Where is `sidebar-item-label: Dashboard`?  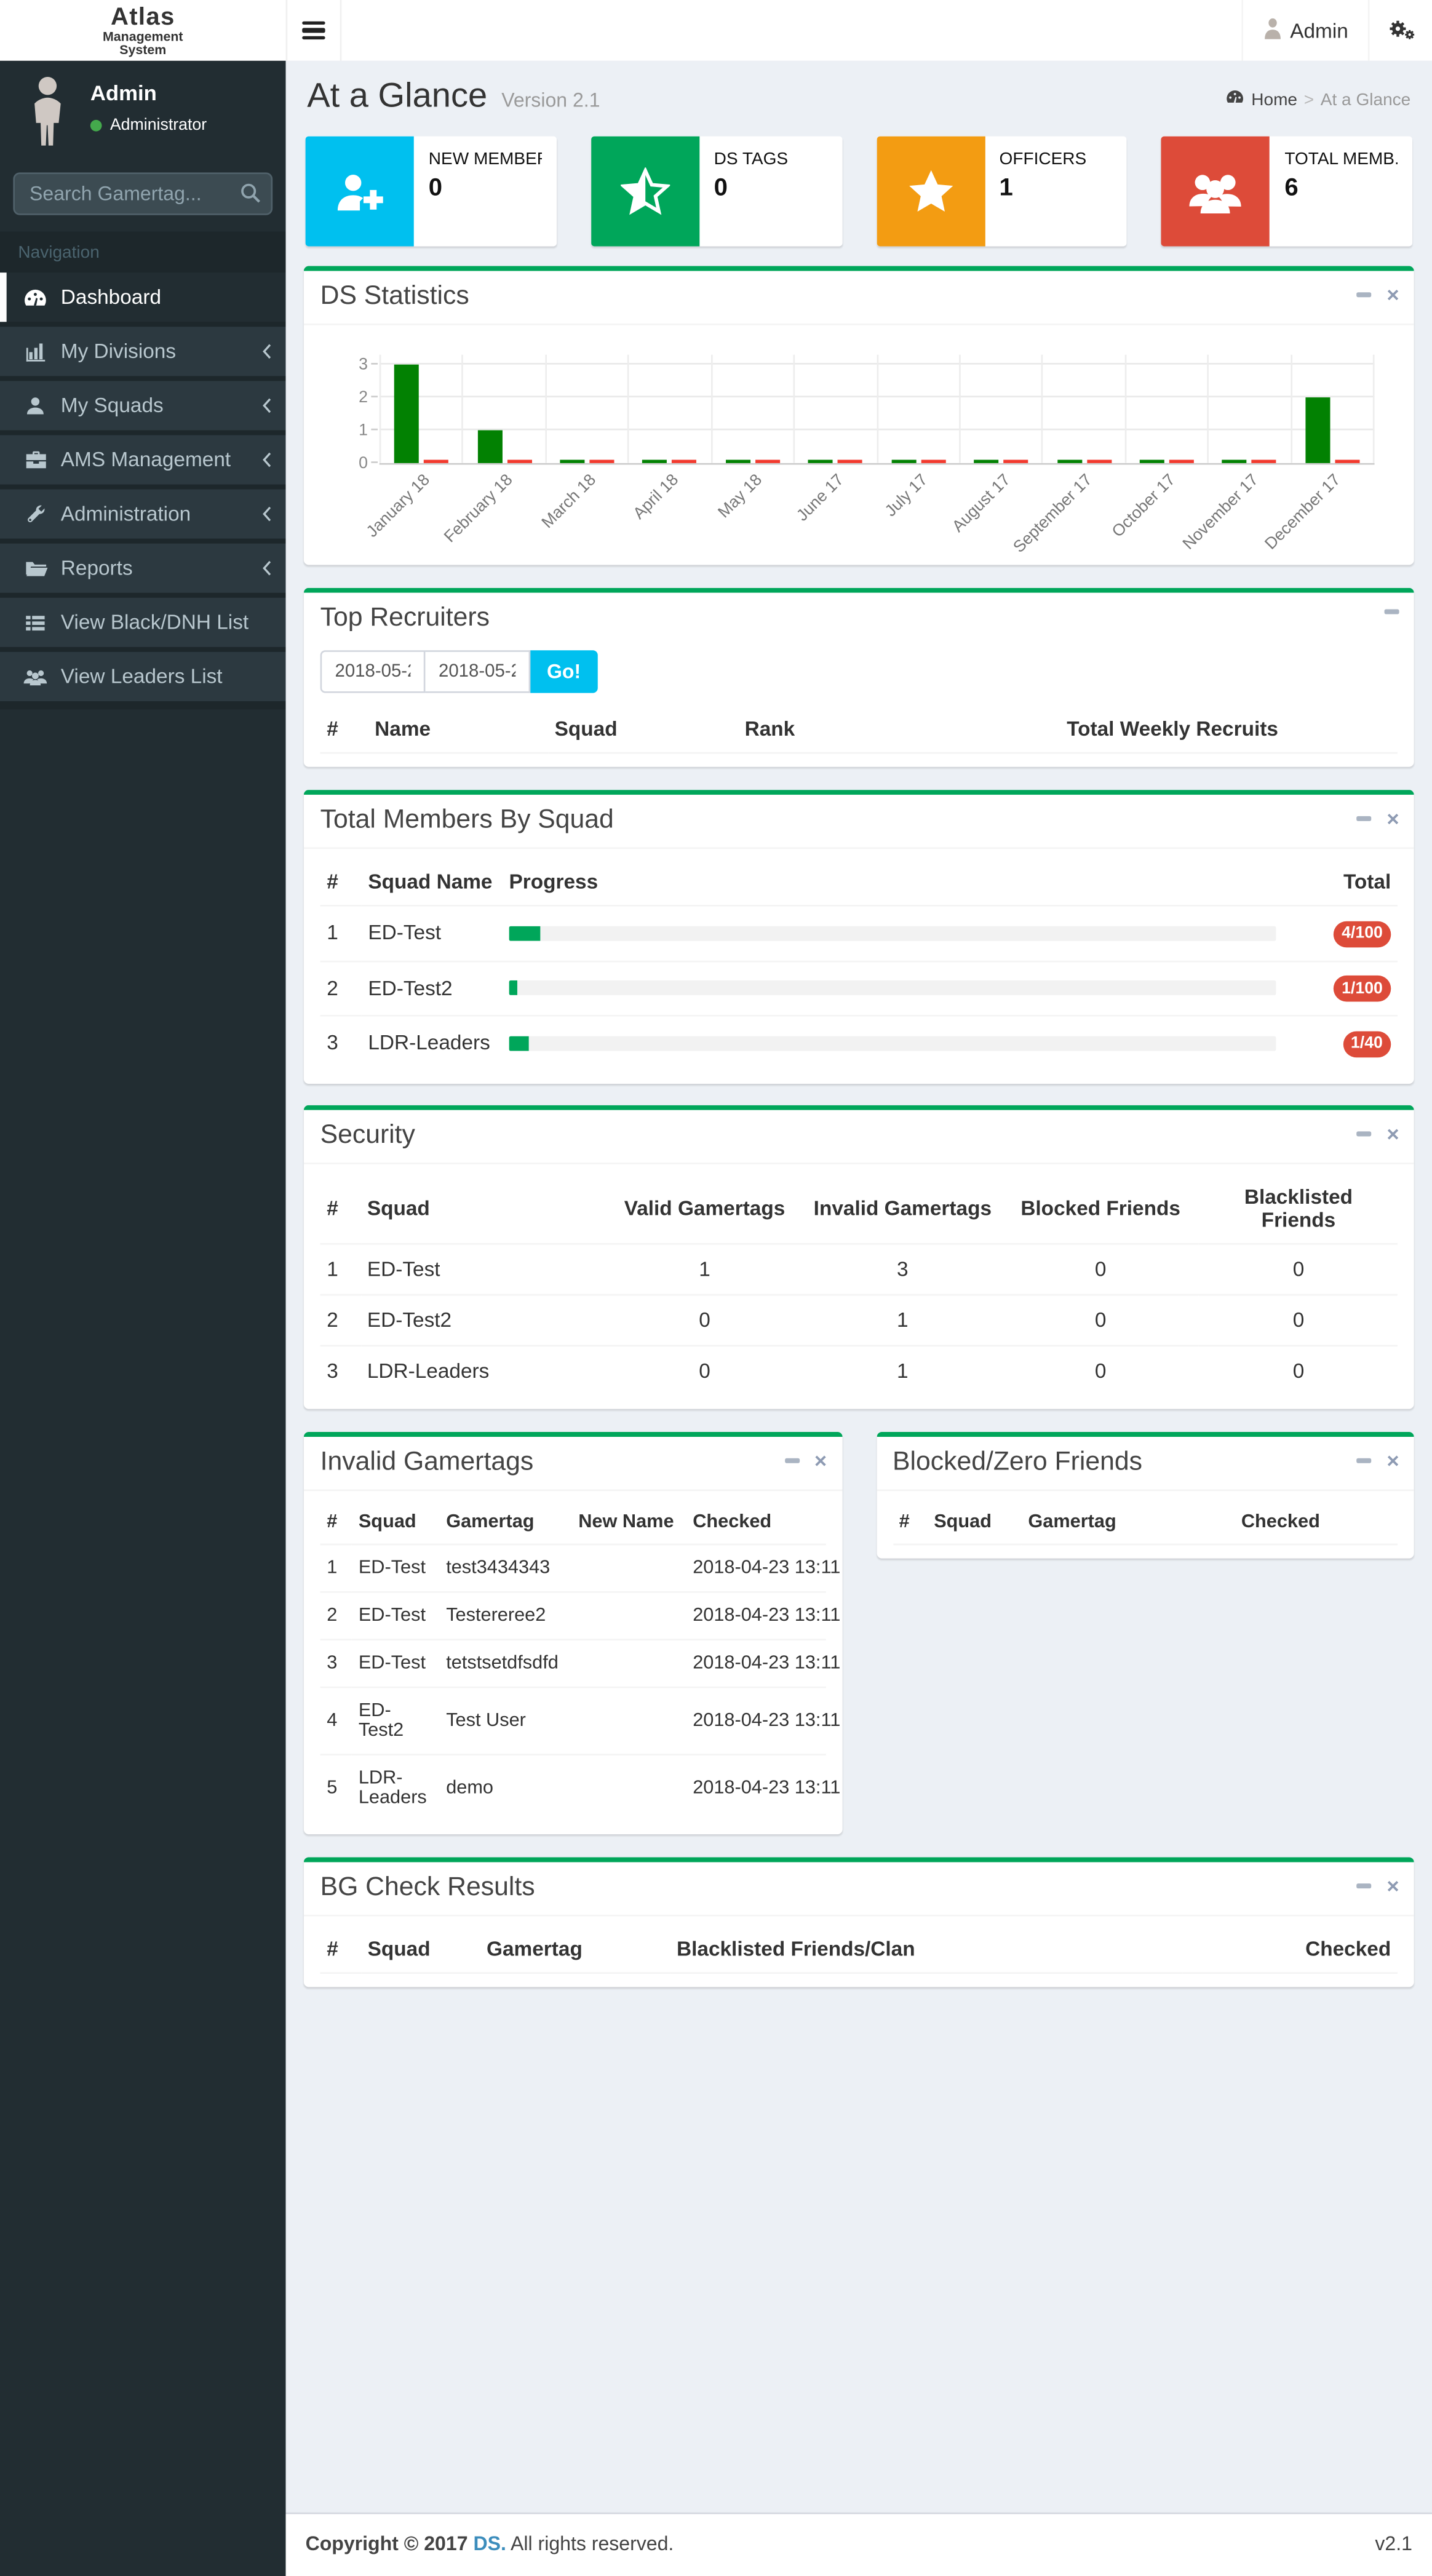
sidebar-item-label: Dashboard is located at coordinates (111, 297).